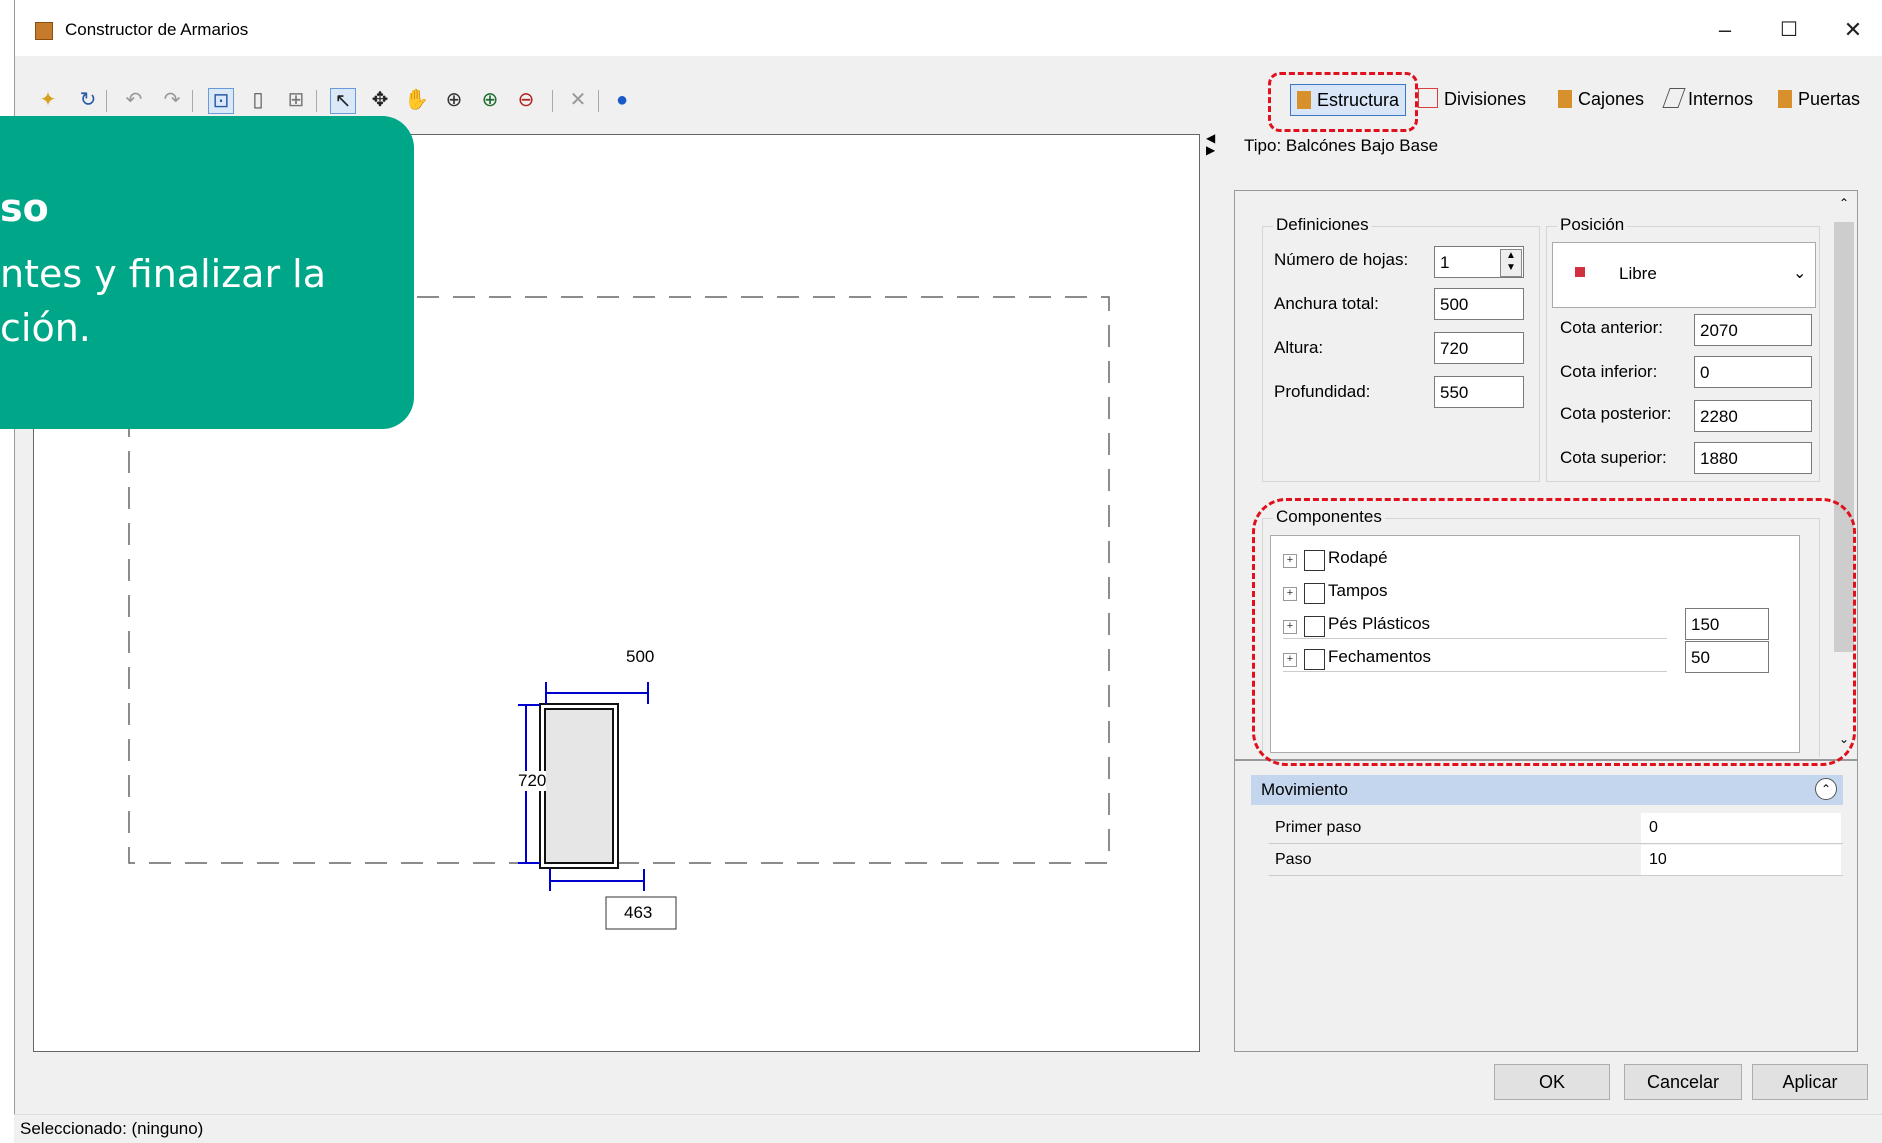 The image size is (1882, 1143). What do you see at coordinates (1341, 259) in the screenshot?
I see `sheets-label: Número de hojas:` at bounding box center [1341, 259].